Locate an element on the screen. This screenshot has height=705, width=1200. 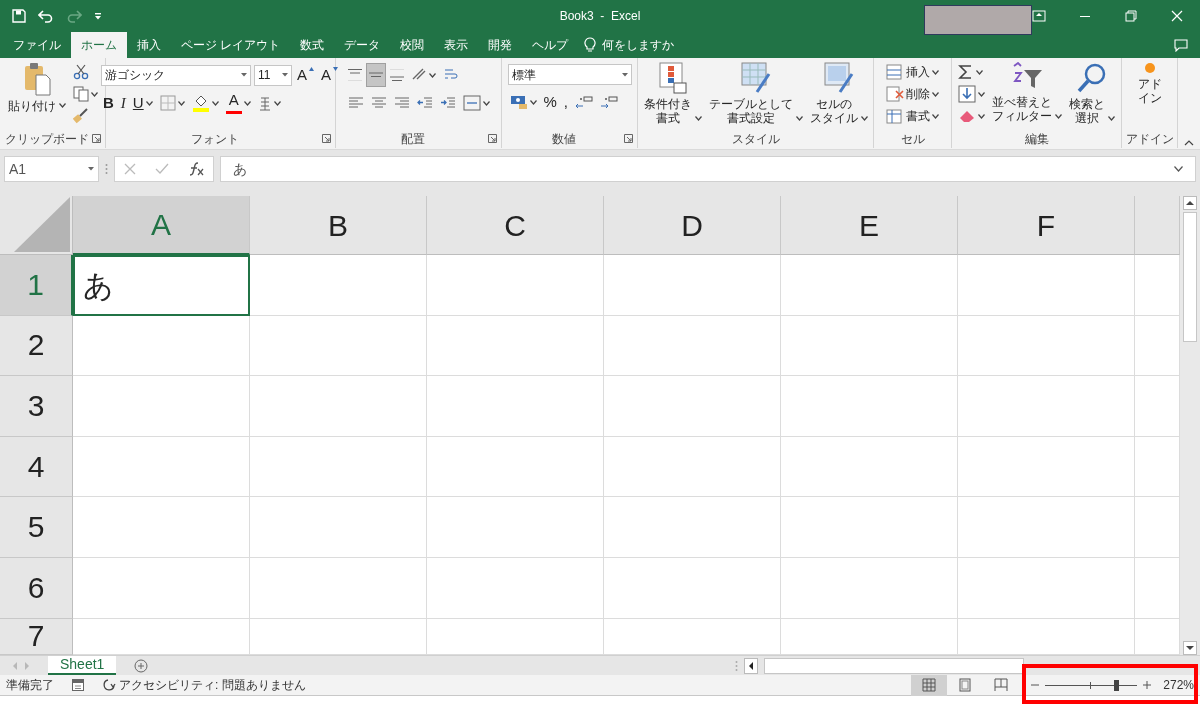
row-header: 5 is located at coordinates (36, 527).